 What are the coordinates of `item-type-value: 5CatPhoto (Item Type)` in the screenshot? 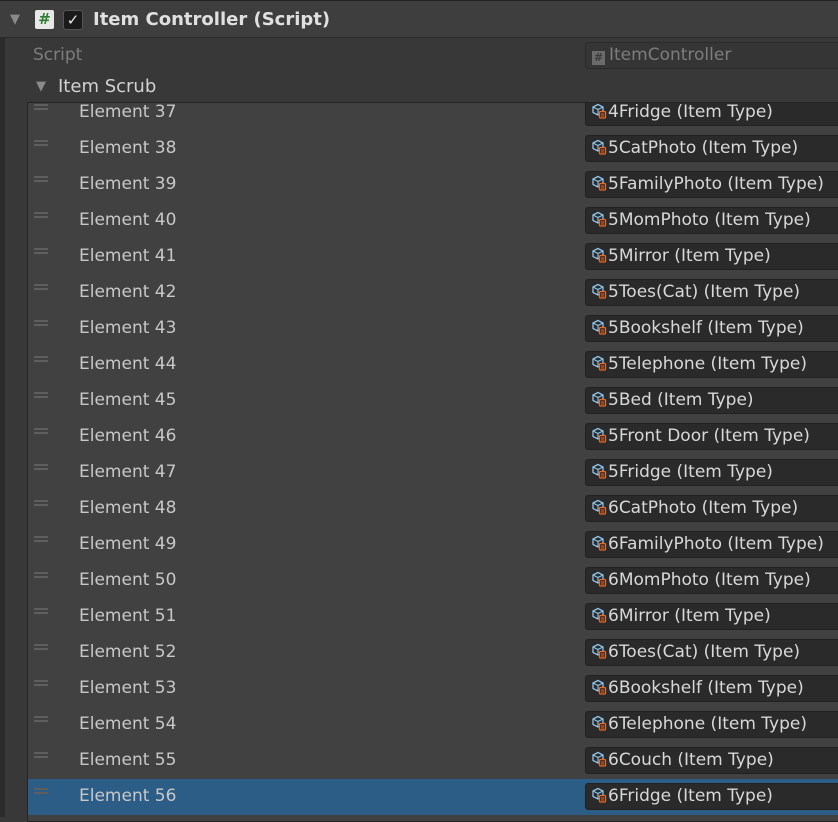 It's located at (703, 148).